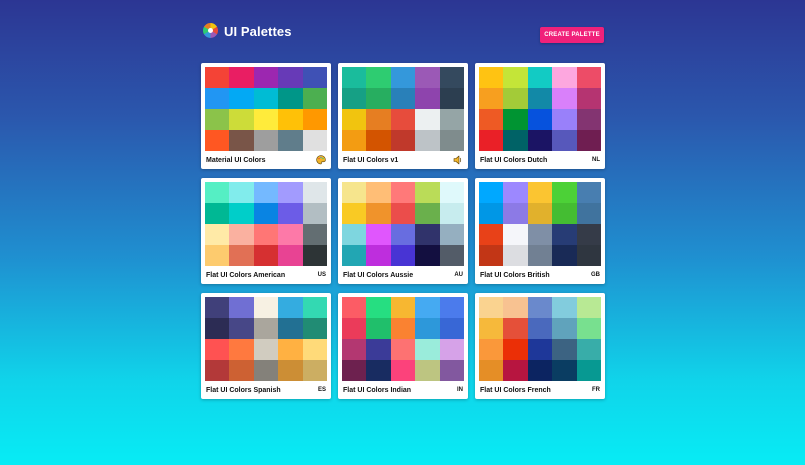 The width and height of the screenshot is (805, 465). Describe the element at coordinates (403, 116) in the screenshot. I see `palette-card: Flat UI Colors v1` at that location.